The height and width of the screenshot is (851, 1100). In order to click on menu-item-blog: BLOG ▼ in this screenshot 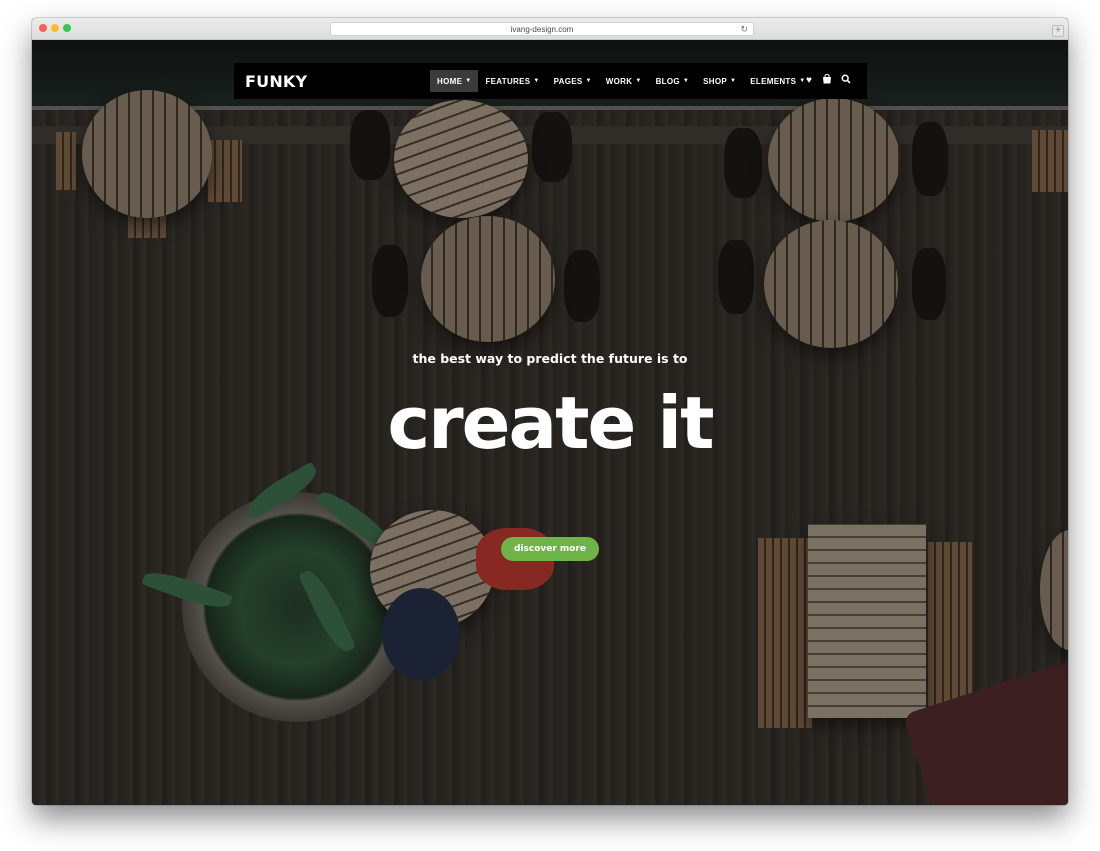, I will do `click(673, 81)`.